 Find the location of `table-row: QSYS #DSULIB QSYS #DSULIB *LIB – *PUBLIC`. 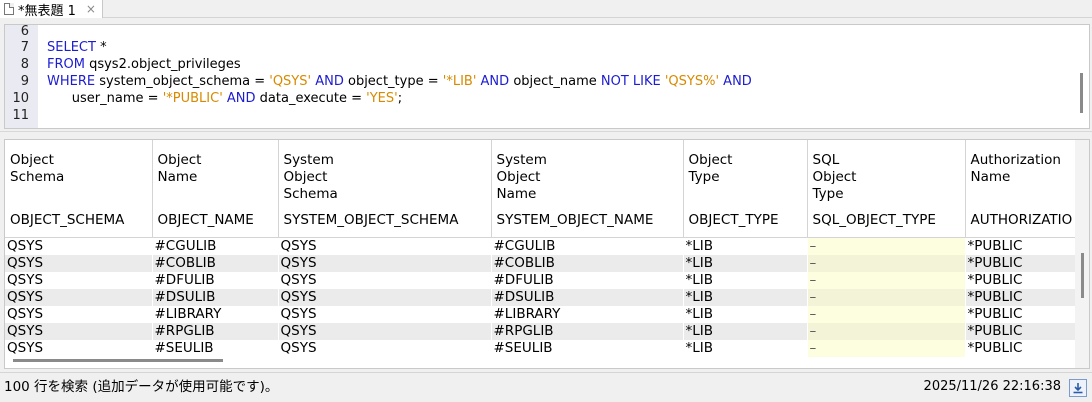

table-row: QSYS #DSULIB QSYS #DSULIB *LIB – *PUBLIC is located at coordinates (545, 297).